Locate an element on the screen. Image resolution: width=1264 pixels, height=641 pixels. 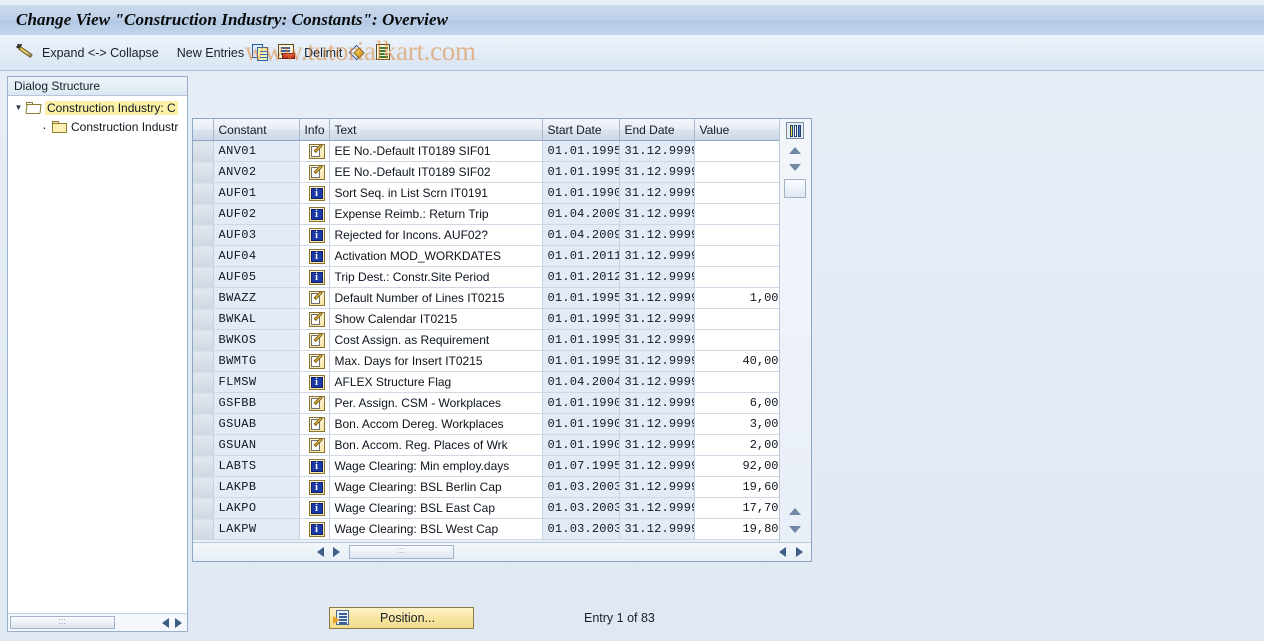
column-header-end-date: End Date is located at coordinates (657, 130).